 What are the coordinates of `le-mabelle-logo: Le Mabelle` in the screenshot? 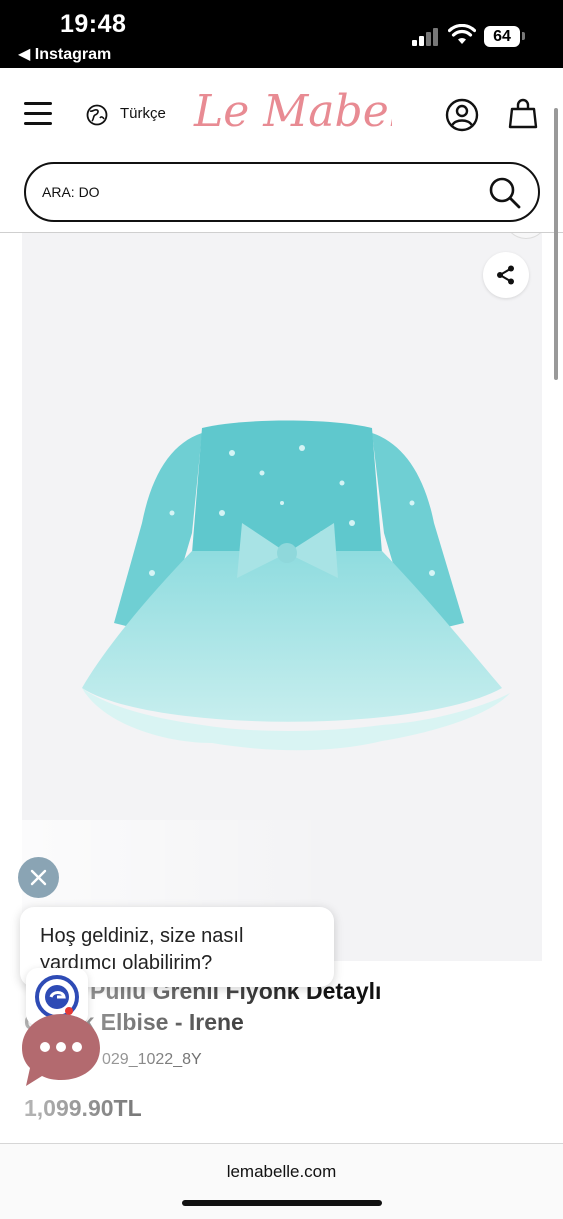 It's located at (292, 114).